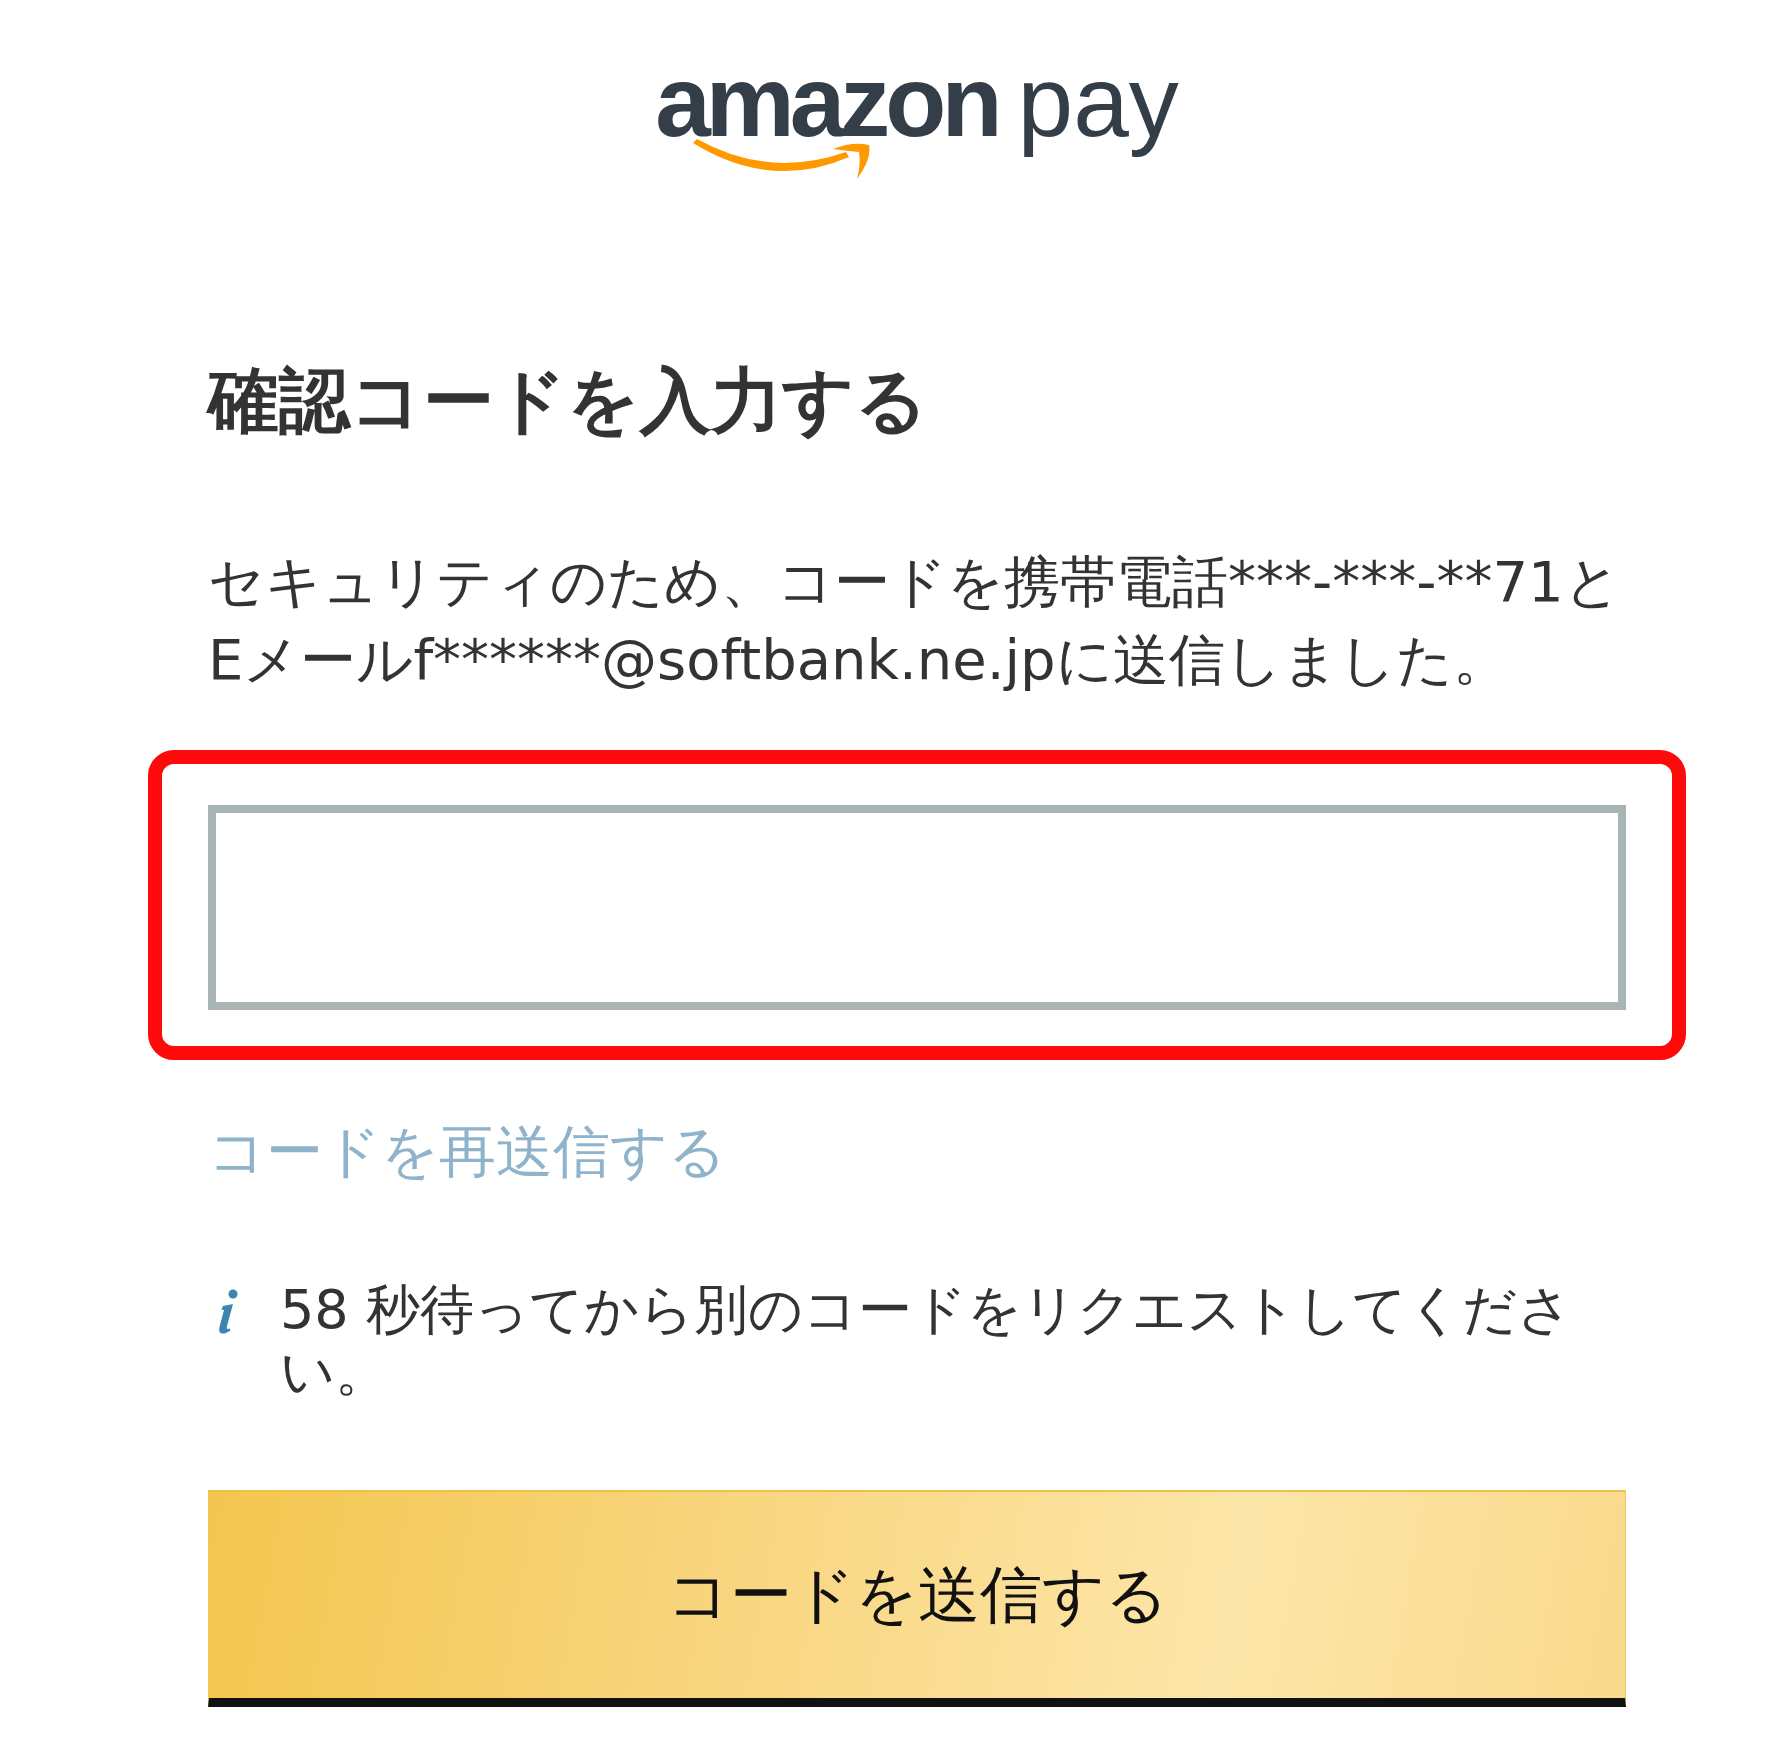  Describe the element at coordinates (826, 102) in the screenshot. I see `logo-wordmark: amazon` at that location.